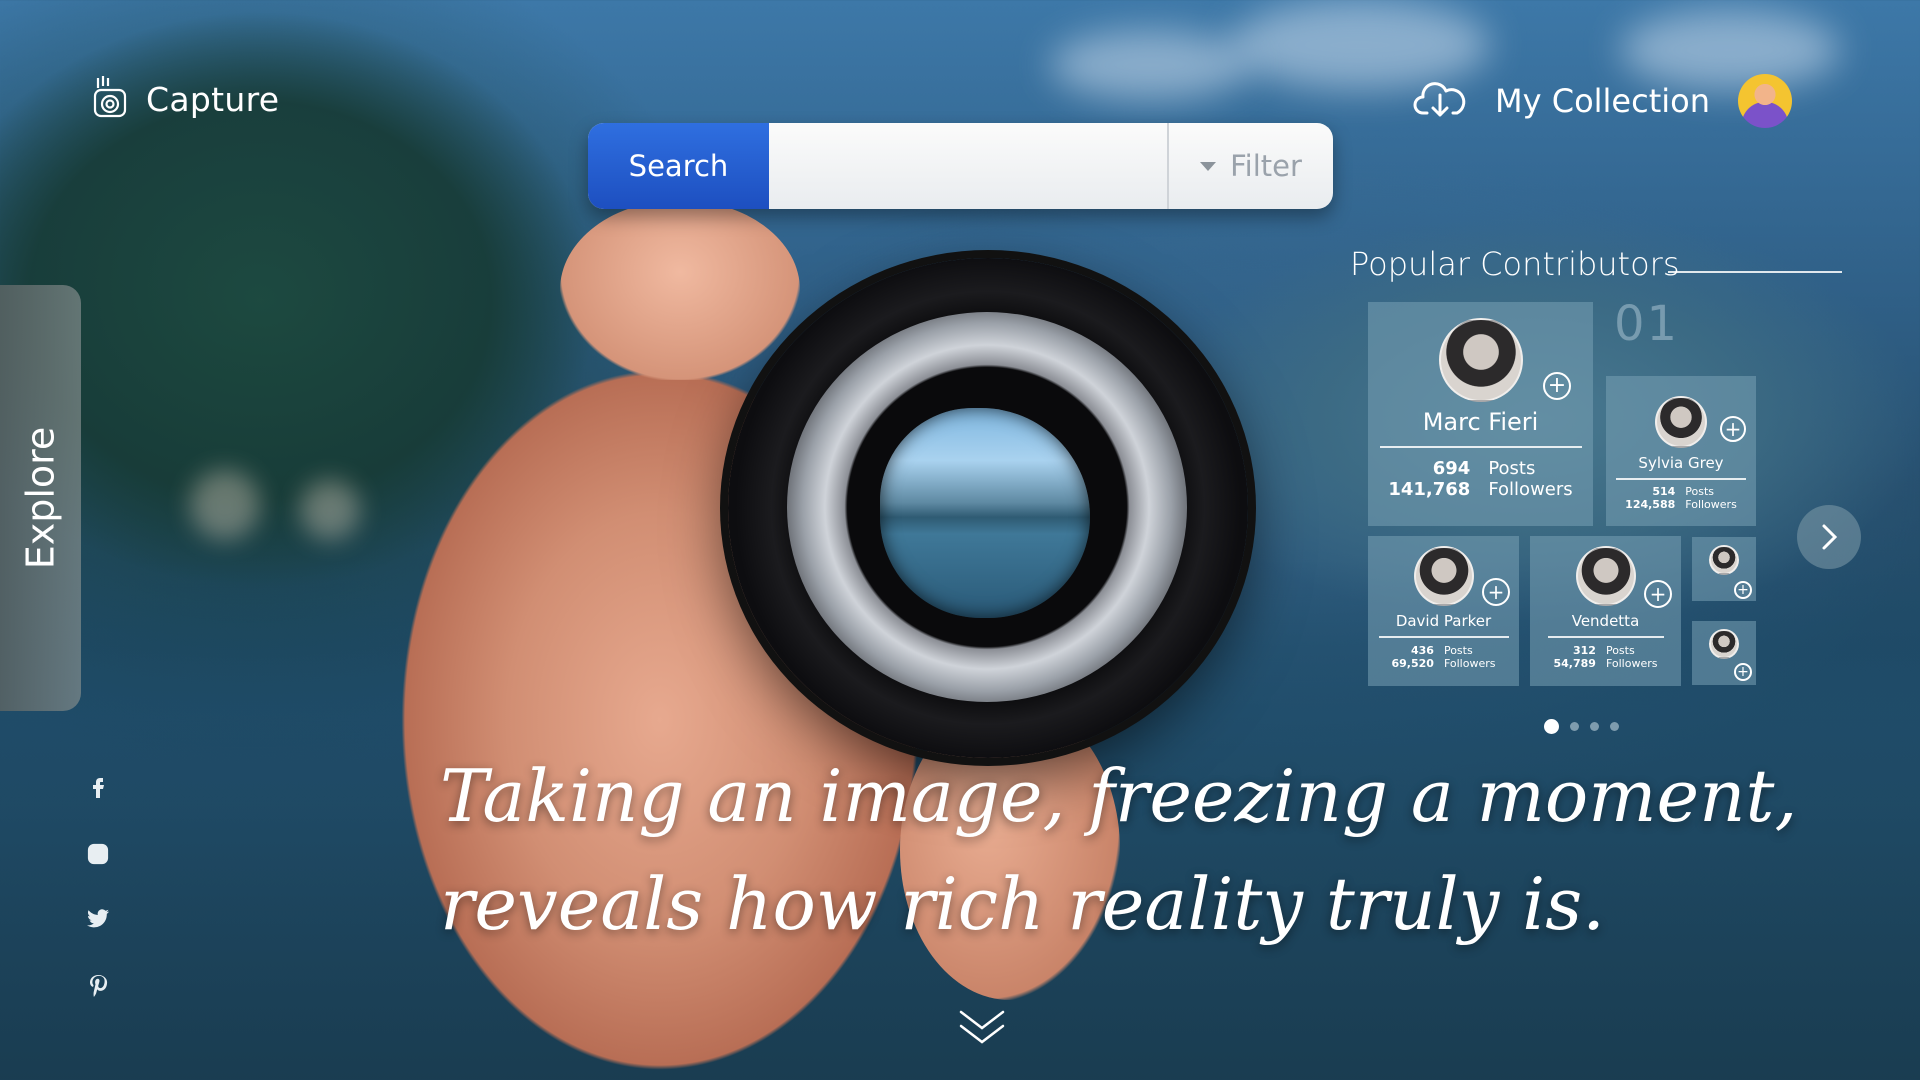  I want to click on followers-count: 54,789, so click(1574, 663).